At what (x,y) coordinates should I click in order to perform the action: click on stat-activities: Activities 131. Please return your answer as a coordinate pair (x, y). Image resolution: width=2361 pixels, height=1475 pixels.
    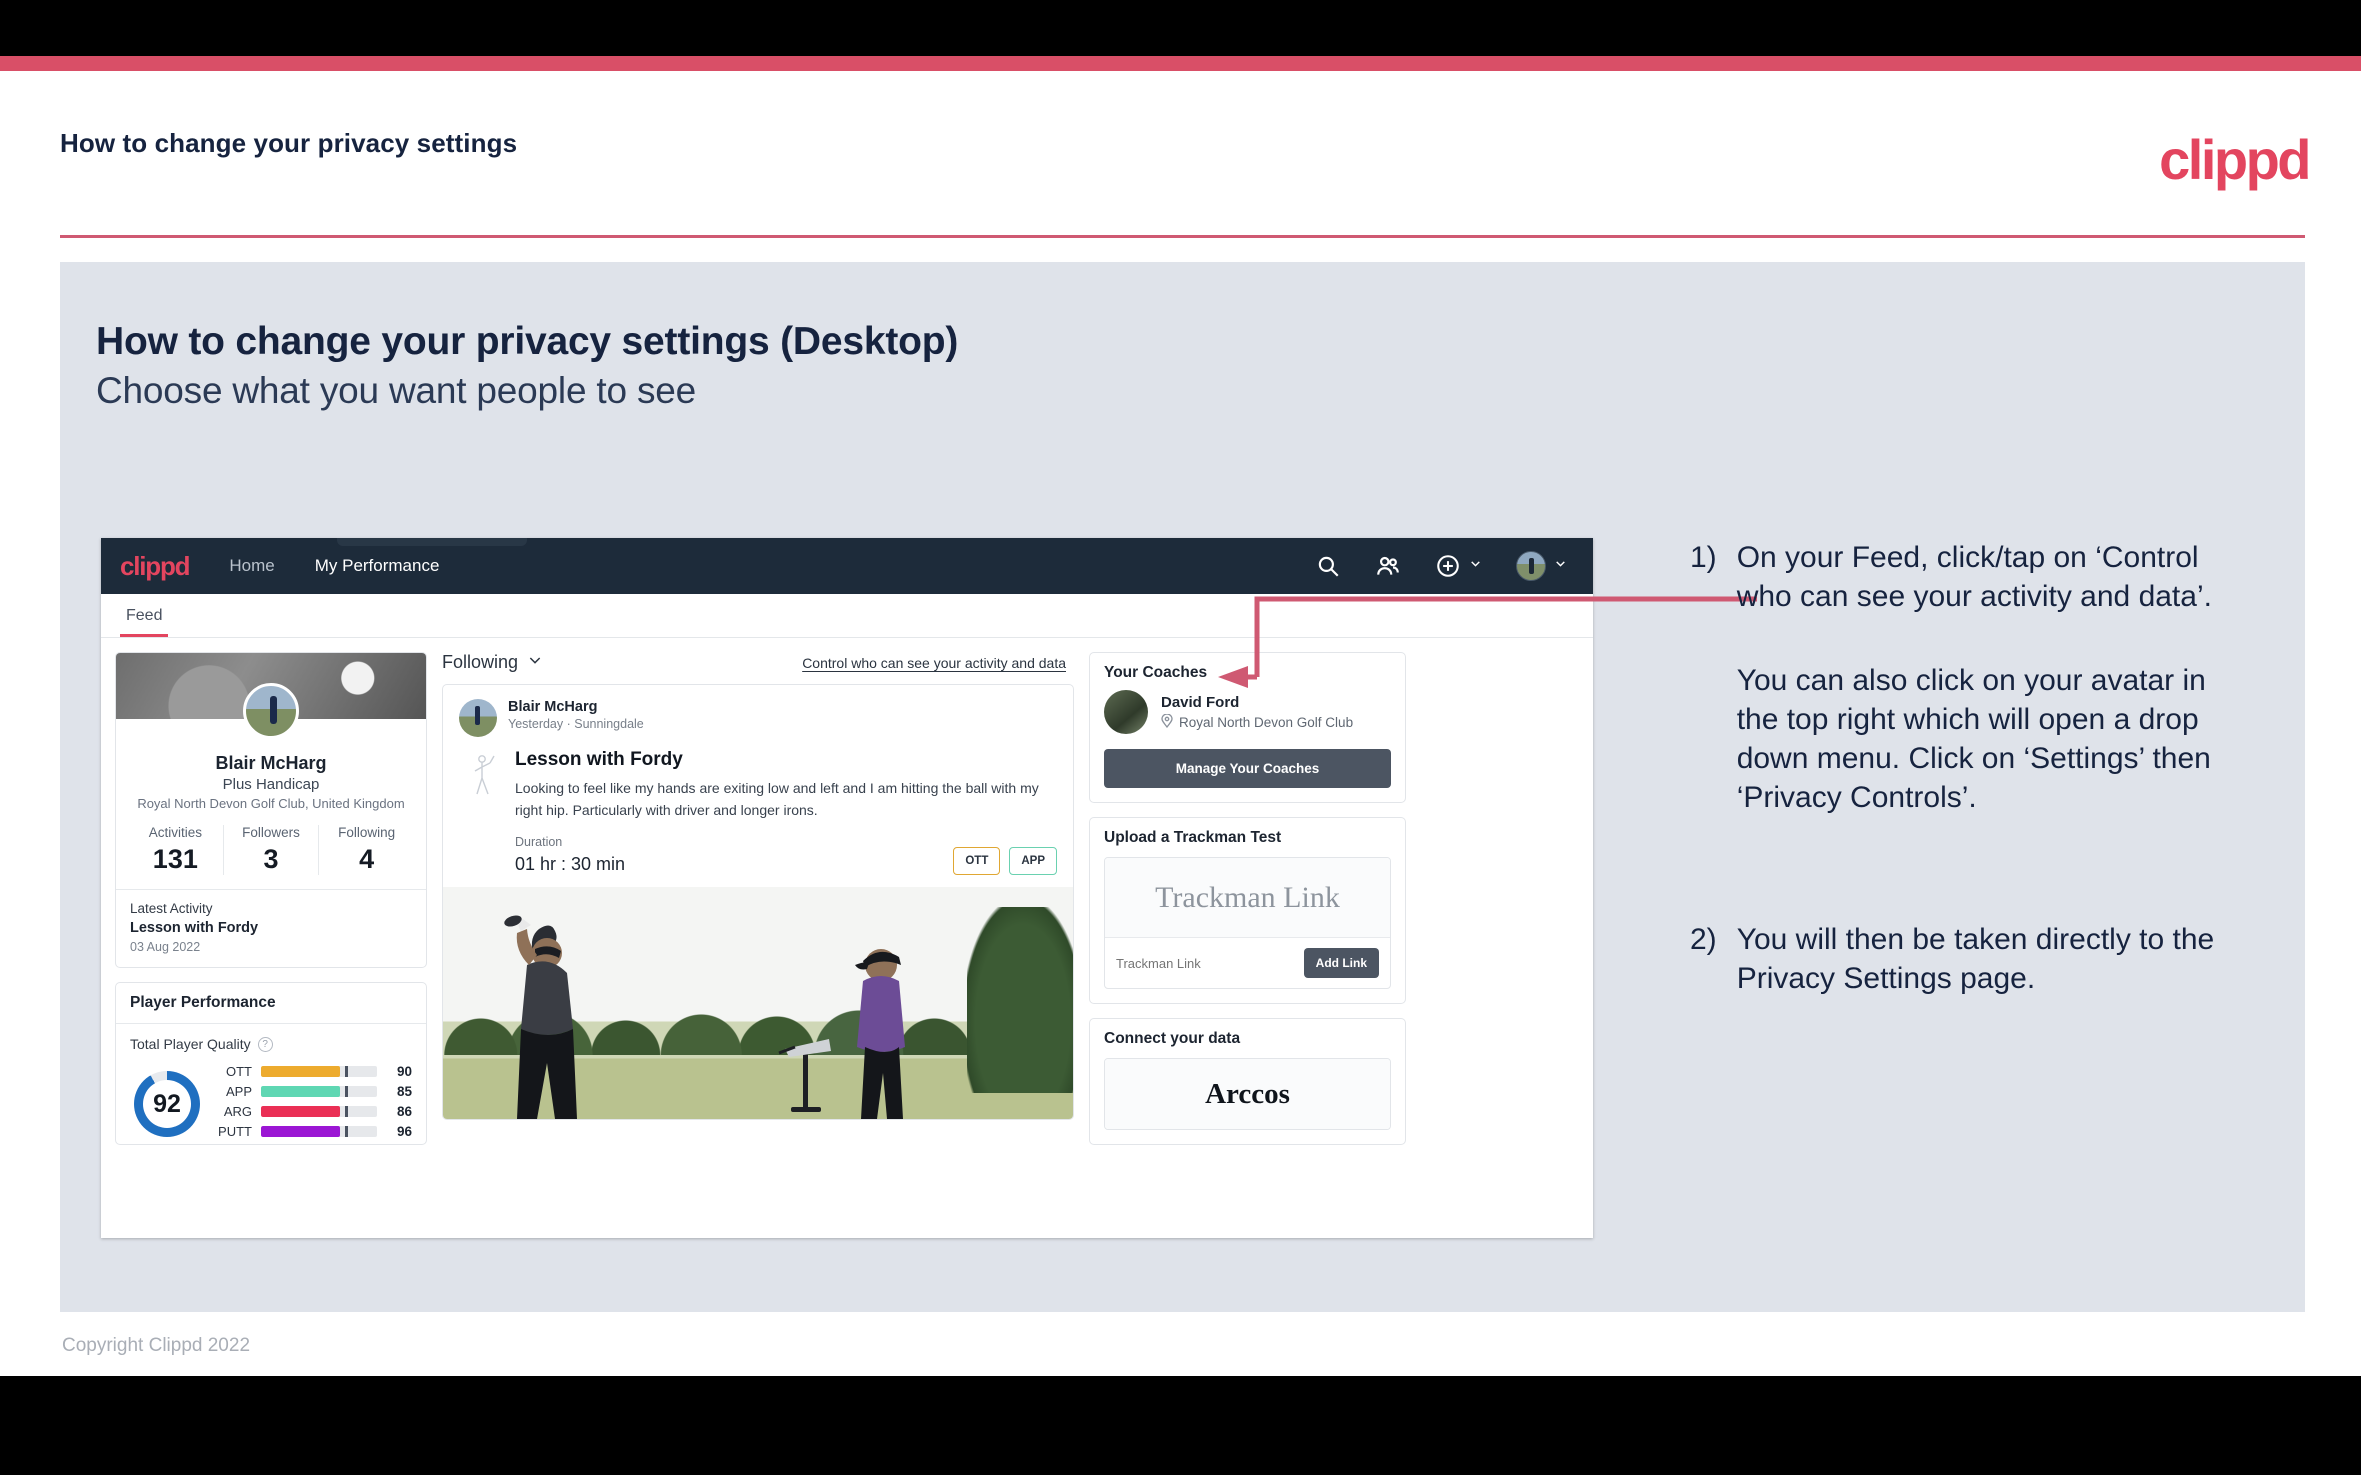
    Looking at the image, I should click on (176, 850).